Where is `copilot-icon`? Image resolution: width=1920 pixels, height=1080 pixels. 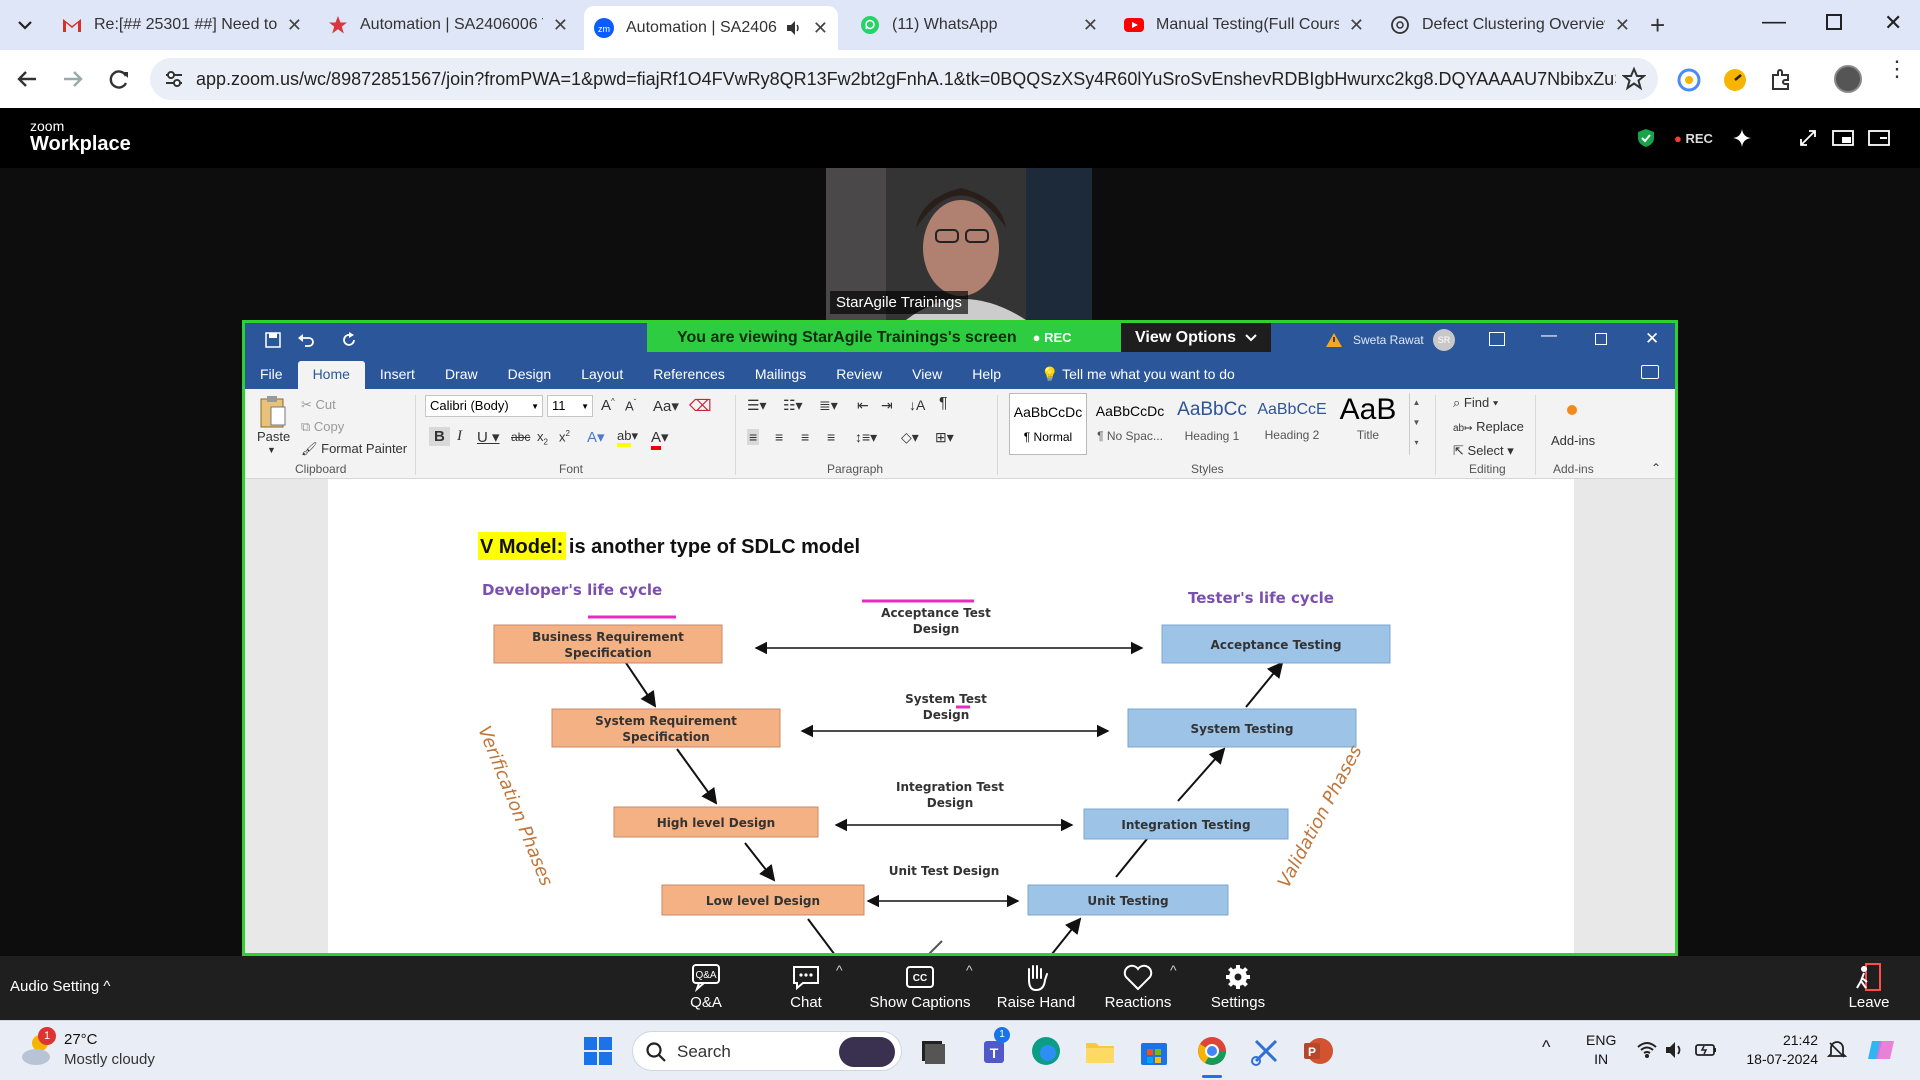 copilot-icon is located at coordinates (1881, 1050).